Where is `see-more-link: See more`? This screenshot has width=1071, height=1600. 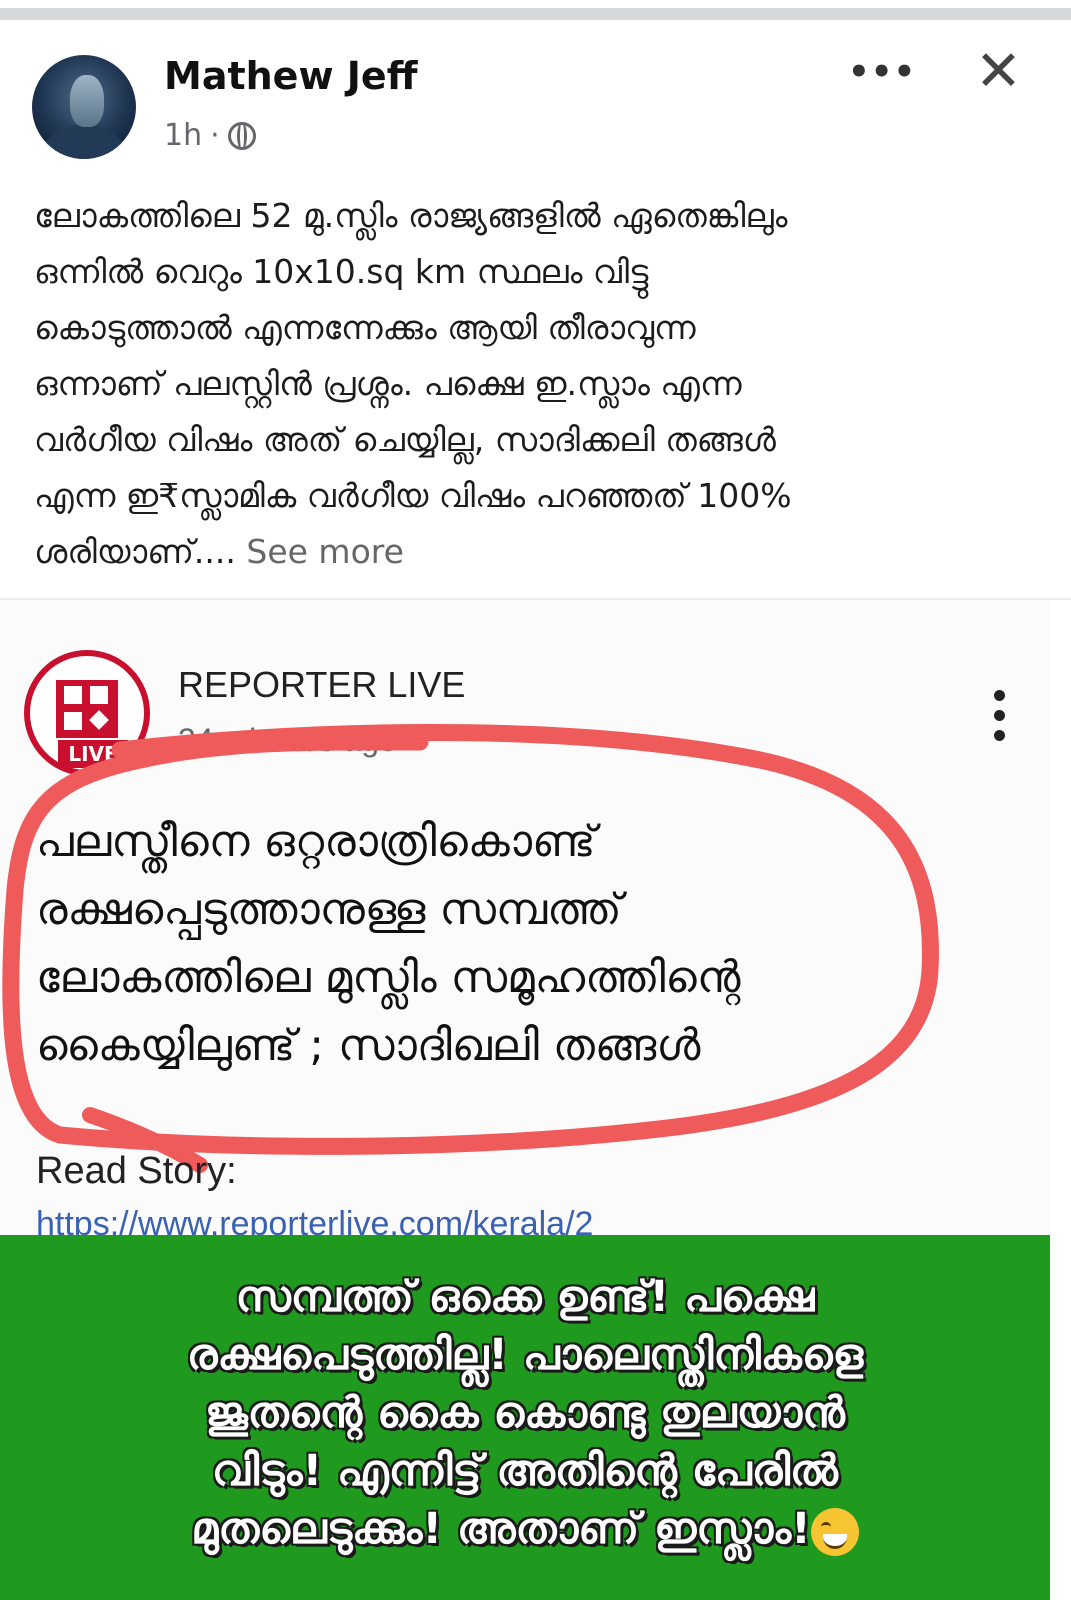
see-more-link: See more is located at coordinates (325, 551).